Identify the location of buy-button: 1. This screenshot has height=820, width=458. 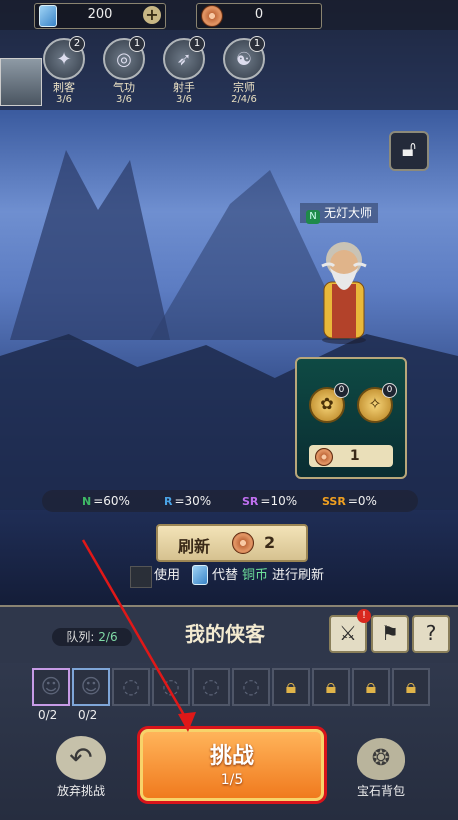
(351, 456).